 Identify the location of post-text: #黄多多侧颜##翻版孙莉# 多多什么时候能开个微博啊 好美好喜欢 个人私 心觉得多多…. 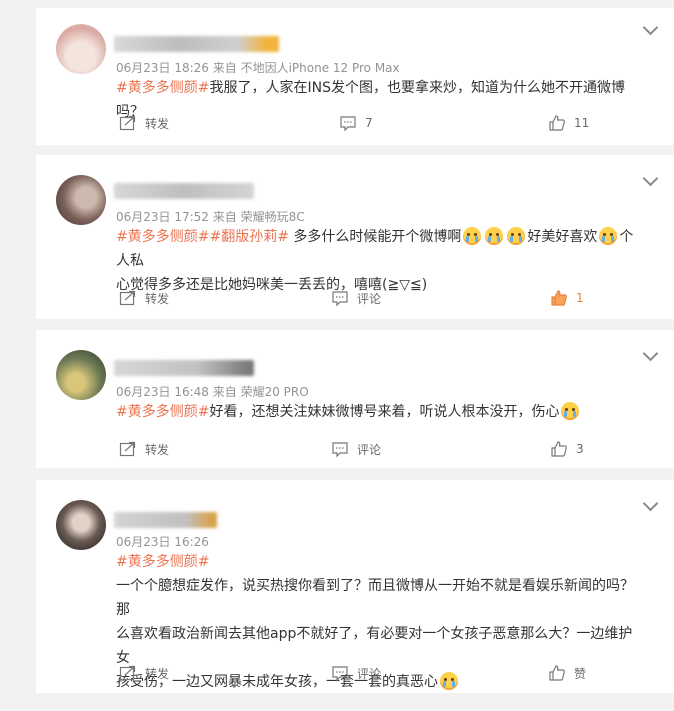
(381, 261).